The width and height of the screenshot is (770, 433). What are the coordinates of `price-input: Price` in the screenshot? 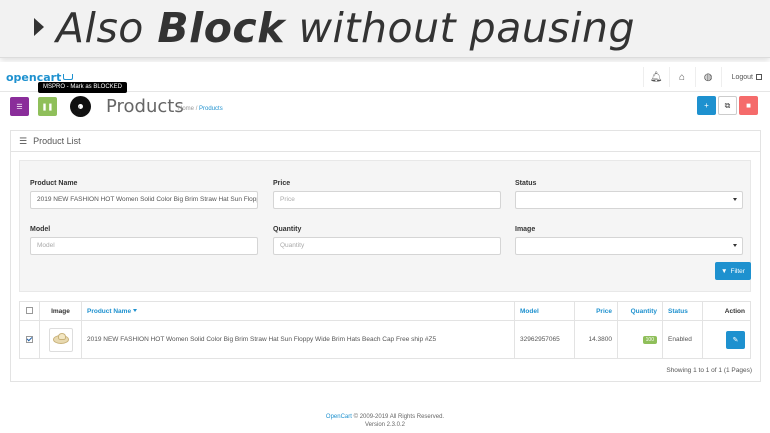 It's located at (387, 200).